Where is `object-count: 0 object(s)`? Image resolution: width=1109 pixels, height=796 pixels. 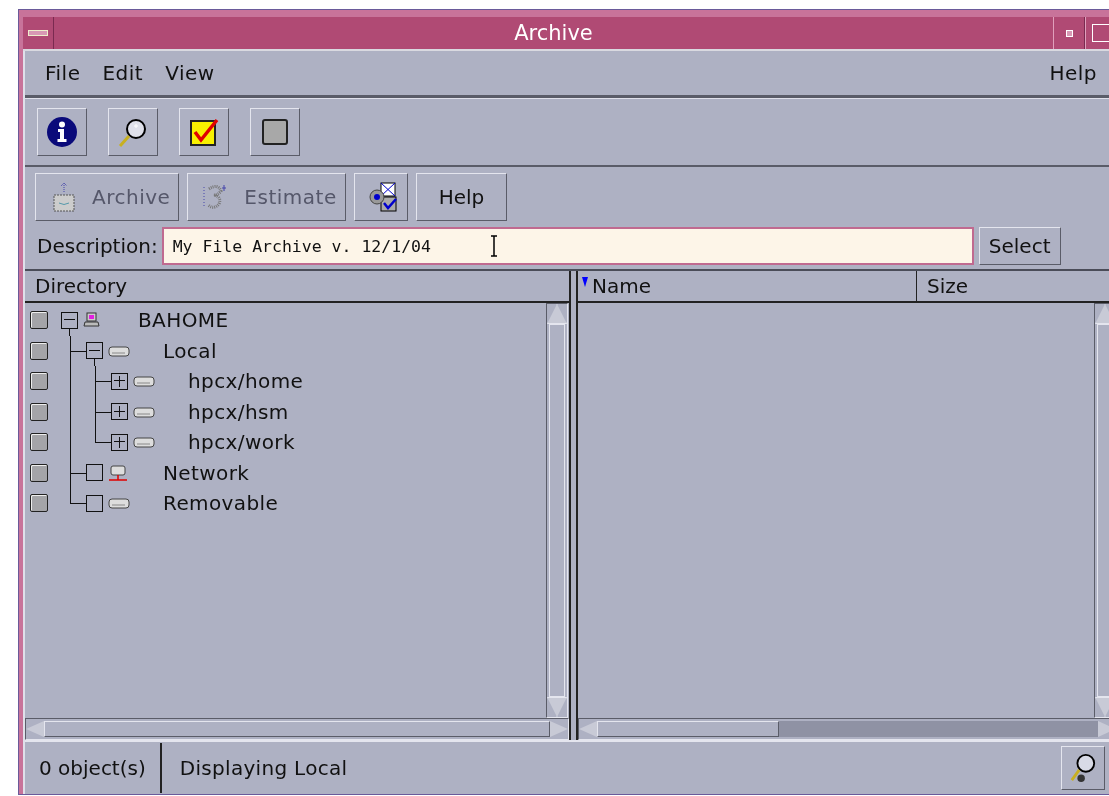
object-count: 0 object(s) is located at coordinates (93, 768).